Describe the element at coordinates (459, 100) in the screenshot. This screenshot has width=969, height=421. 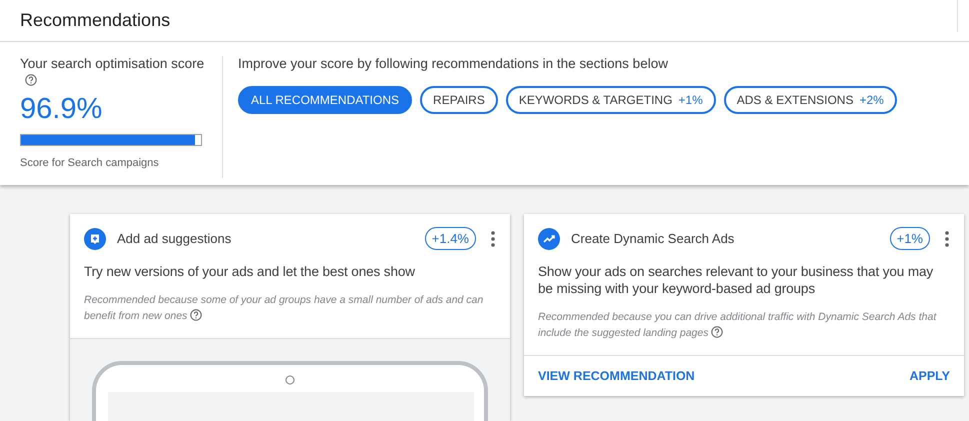
I see `filter-chip: REPAIRS` at that location.